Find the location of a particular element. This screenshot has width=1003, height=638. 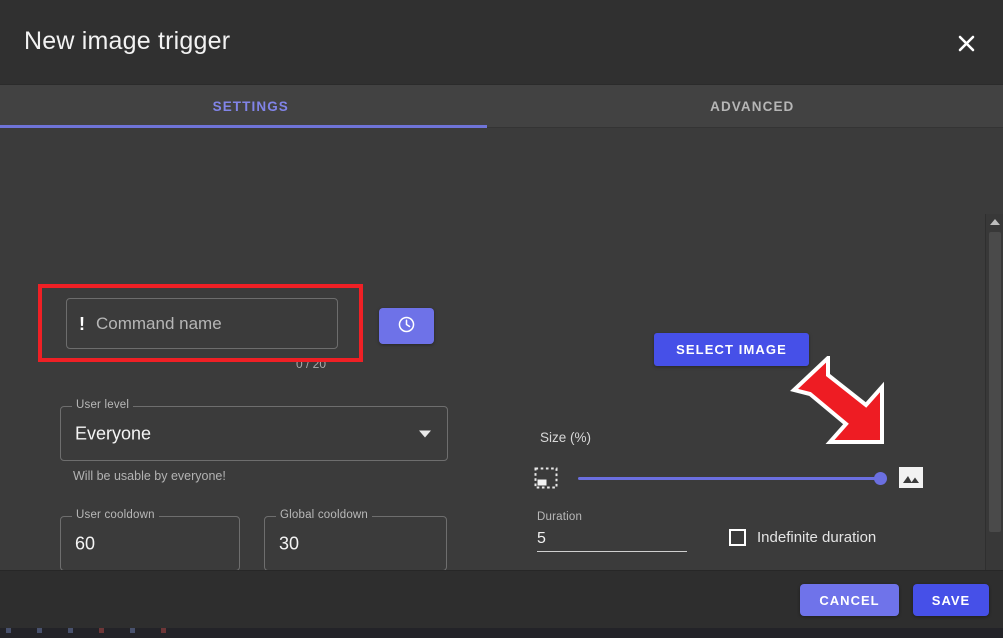

size-slider-track is located at coordinates (732, 478).